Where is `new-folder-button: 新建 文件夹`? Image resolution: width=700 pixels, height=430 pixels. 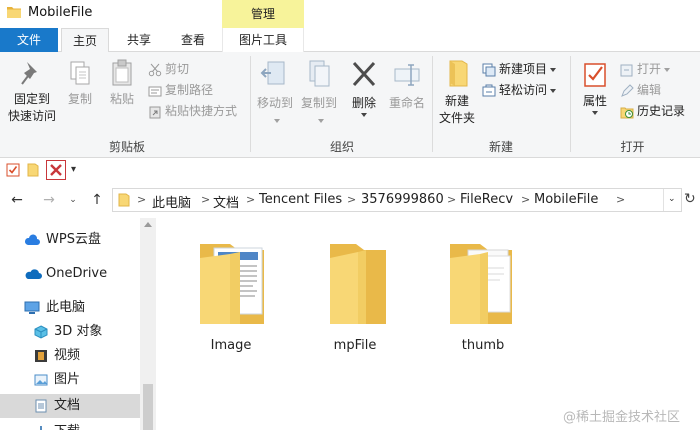
new-folder-button: 新建 文件夹 is located at coordinates (457, 92).